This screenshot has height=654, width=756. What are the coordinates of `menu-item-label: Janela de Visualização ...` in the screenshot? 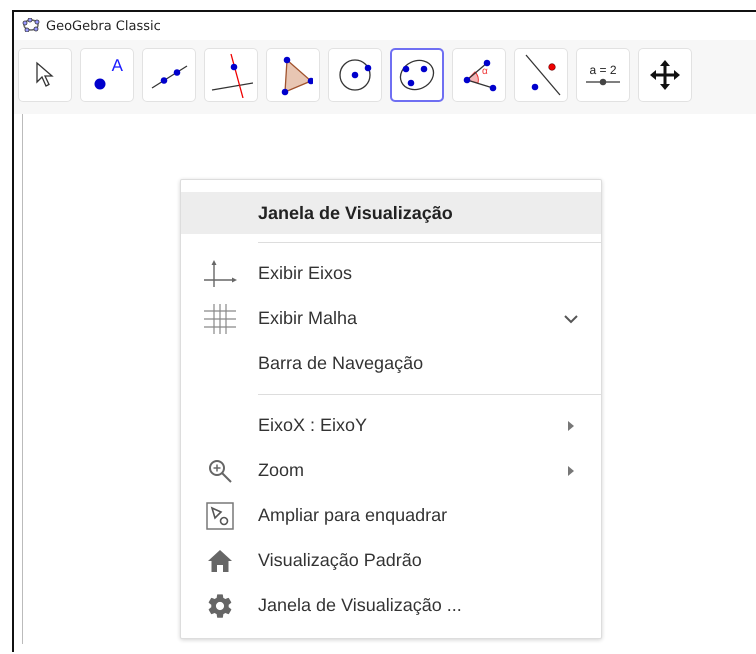 It's located at (360, 605).